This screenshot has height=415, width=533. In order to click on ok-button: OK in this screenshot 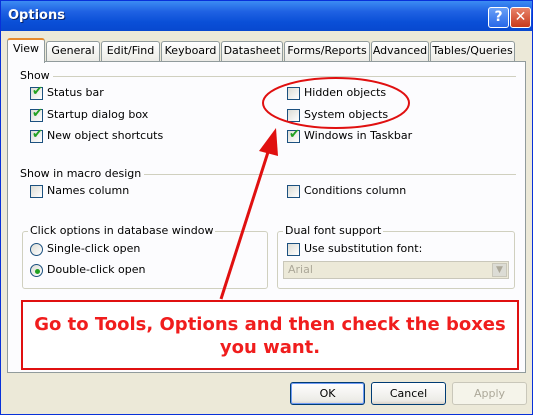, I will do `click(327, 393)`.